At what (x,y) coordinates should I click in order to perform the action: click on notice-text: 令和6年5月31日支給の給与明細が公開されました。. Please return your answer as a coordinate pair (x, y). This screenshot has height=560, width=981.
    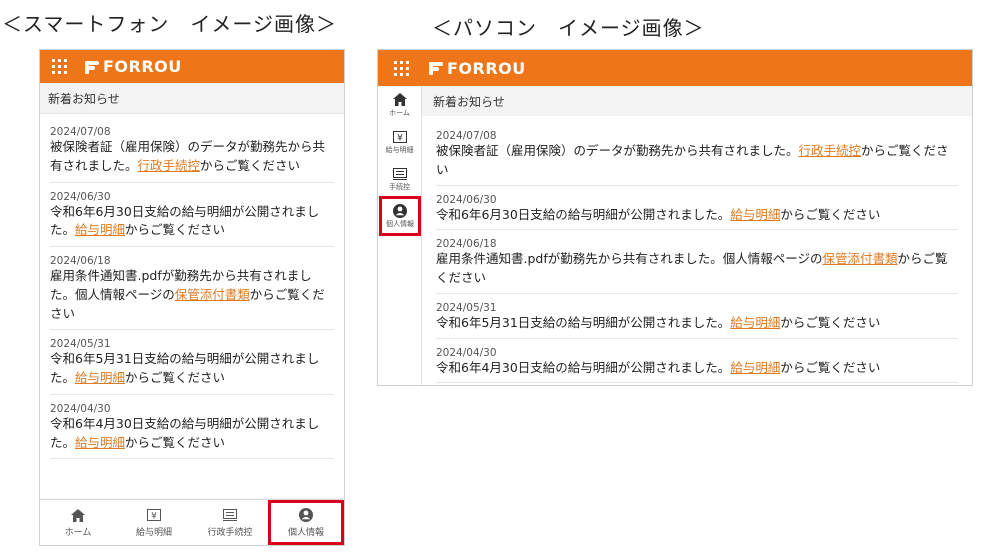
    Looking at the image, I should click on (583, 322).